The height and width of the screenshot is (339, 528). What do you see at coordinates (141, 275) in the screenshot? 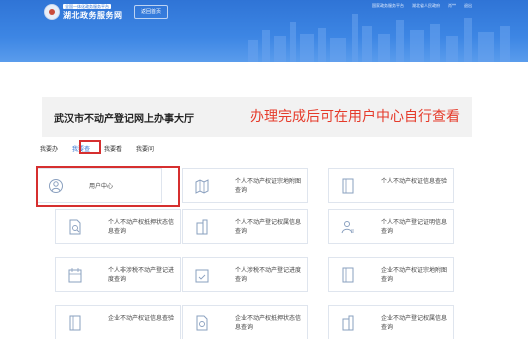
I see `card-label: 个人非涉税不动产登记进度查询` at bounding box center [141, 275].